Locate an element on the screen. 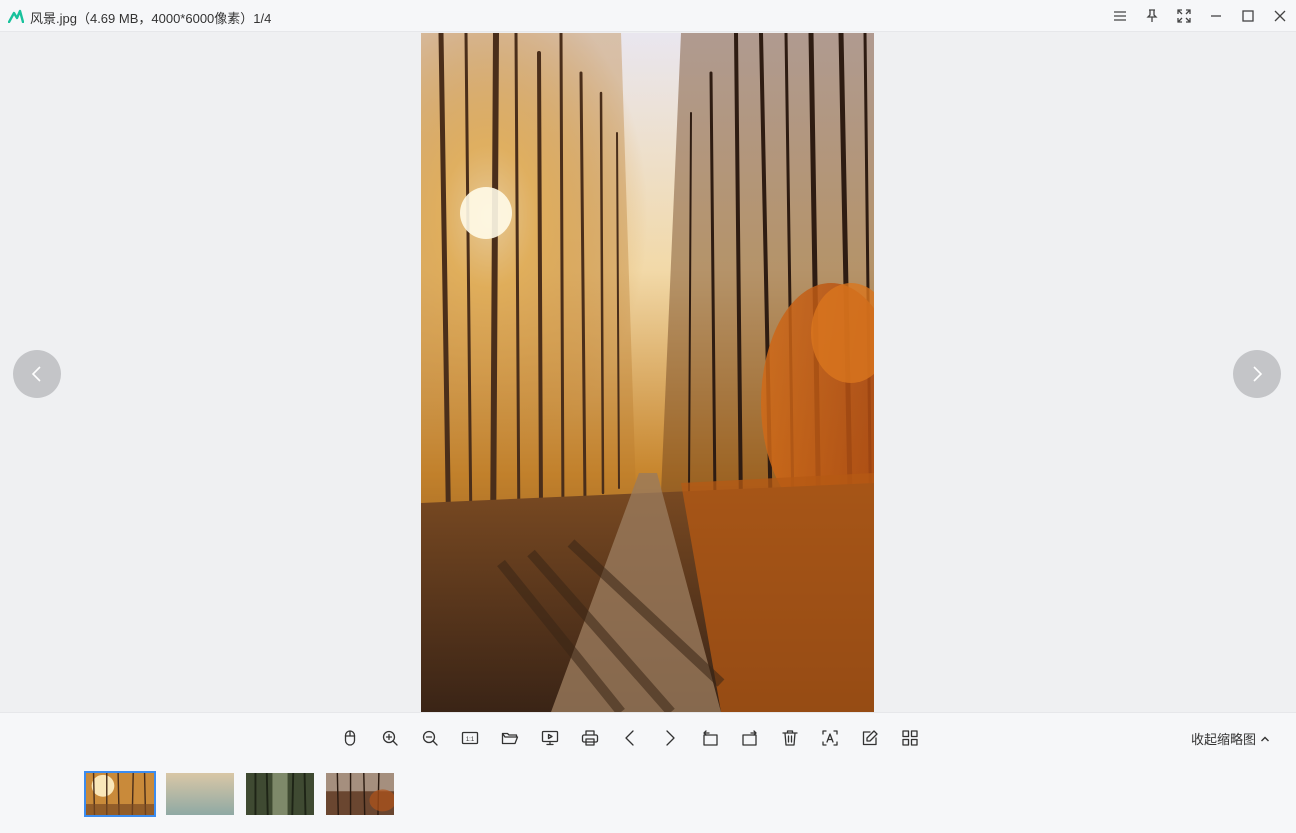 The width and height of the screenshot is (1296, 833). window-controls is located at coordinates (1200, 16).